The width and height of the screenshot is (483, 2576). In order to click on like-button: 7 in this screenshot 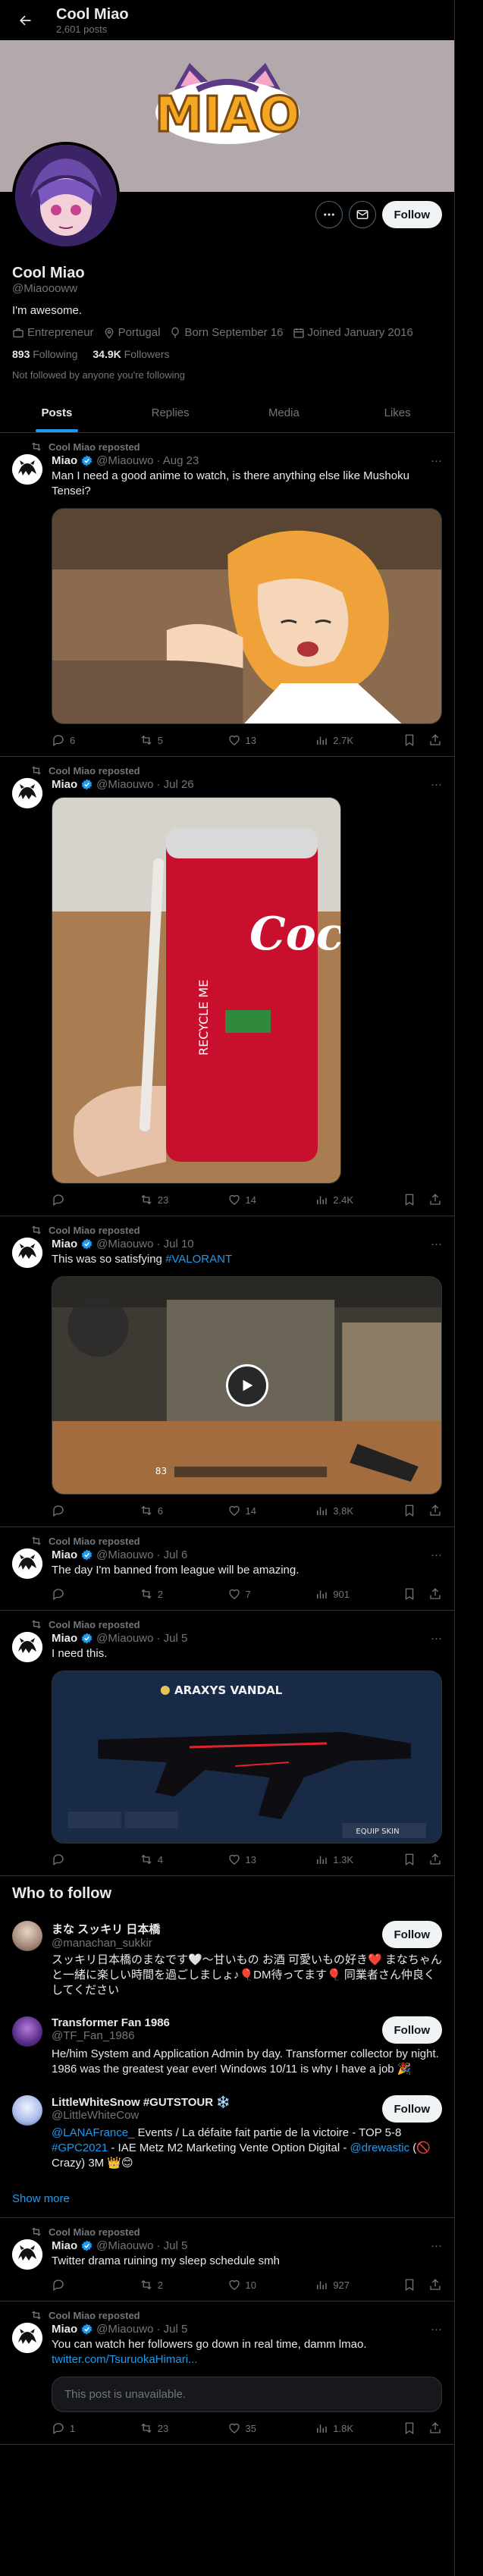, I will do `click(271, 1594)`.